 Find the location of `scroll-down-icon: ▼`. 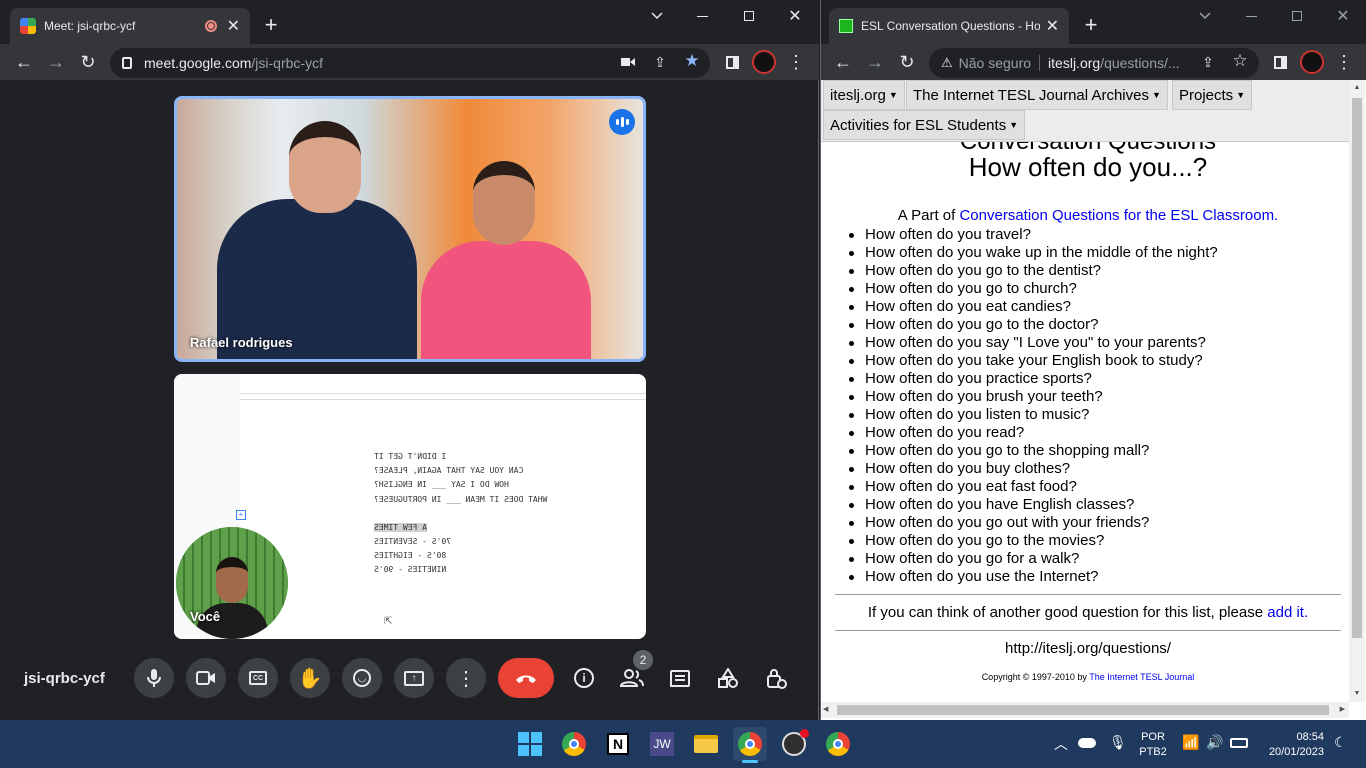

scroll-down-icon: ▼ is located at coordinates (1357, 694).